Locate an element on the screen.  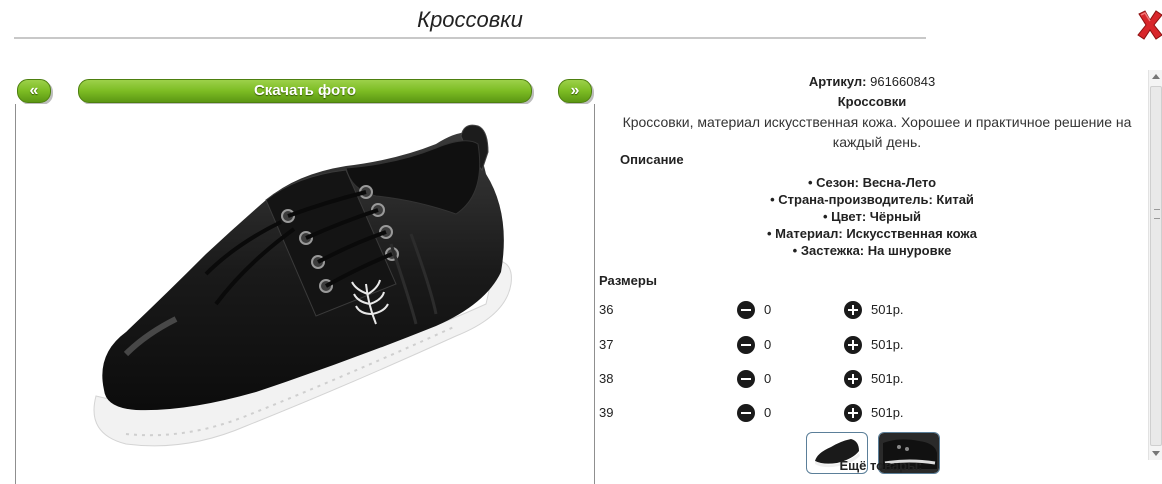
scroll-up-icon is located at coordinates (1156, 76).